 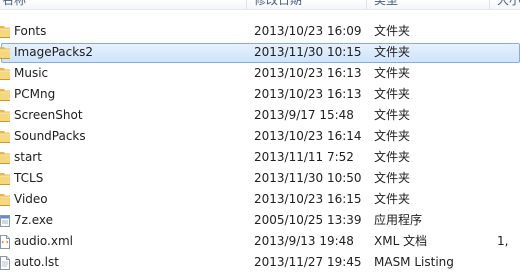 I want to click on file-row: Video 2013/10/23 16:15 文件夹, so click(x=260, y=199).